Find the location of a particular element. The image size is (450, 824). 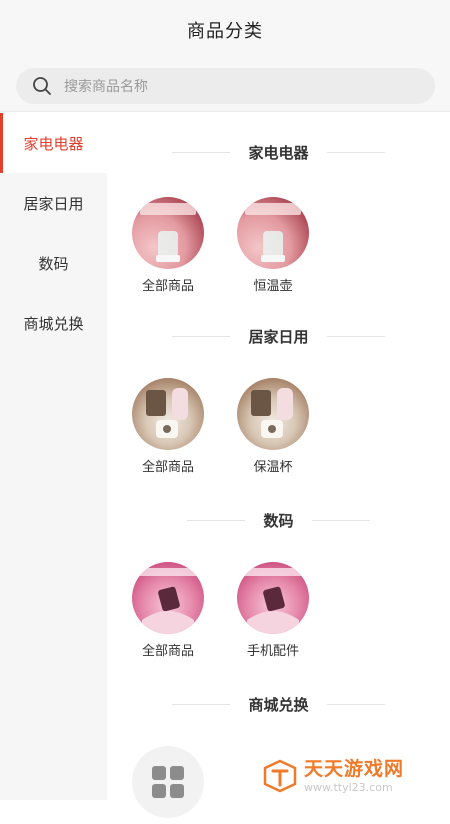

section-title-text: 居家日用 is located at coordinates (278, 336).